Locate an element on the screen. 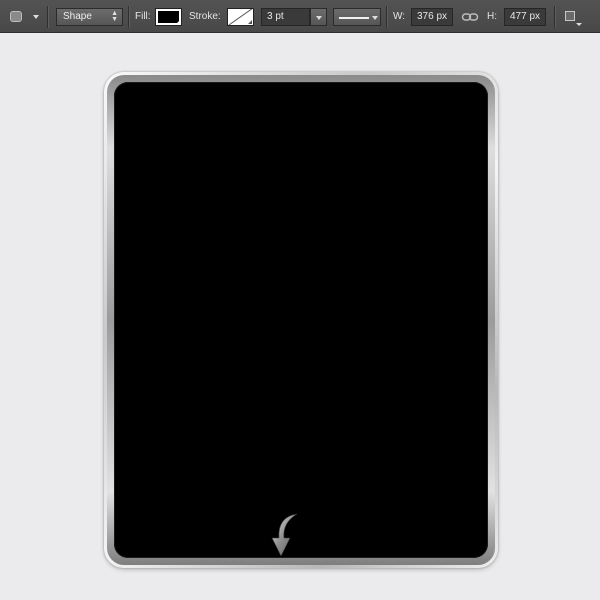 This screenshot has width=600, height=600. path-operations-icon is located at coordinates (570, 16).